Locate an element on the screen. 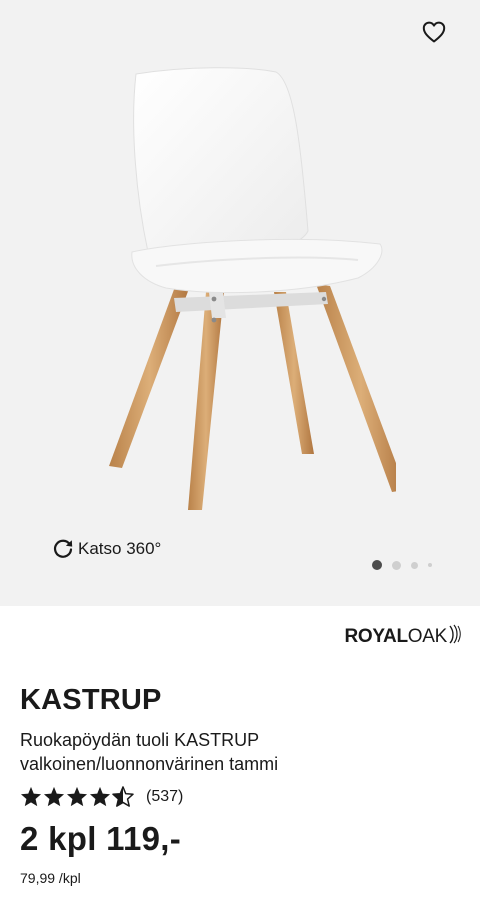  rating-stars is located at coordinates (77, 796).